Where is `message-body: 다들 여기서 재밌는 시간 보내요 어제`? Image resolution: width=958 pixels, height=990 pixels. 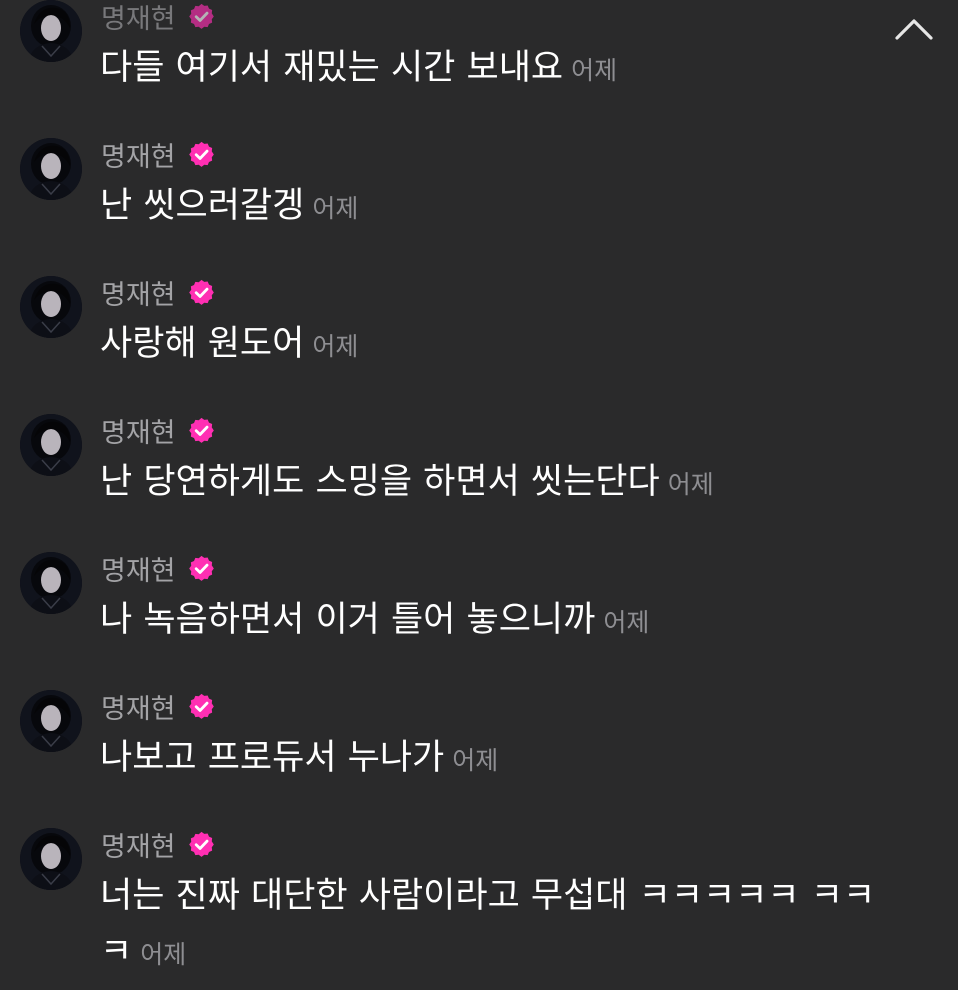 message-body: 다들 여기서 재밌는 시간 보내요 어제 is located at coordinates (500, 69).